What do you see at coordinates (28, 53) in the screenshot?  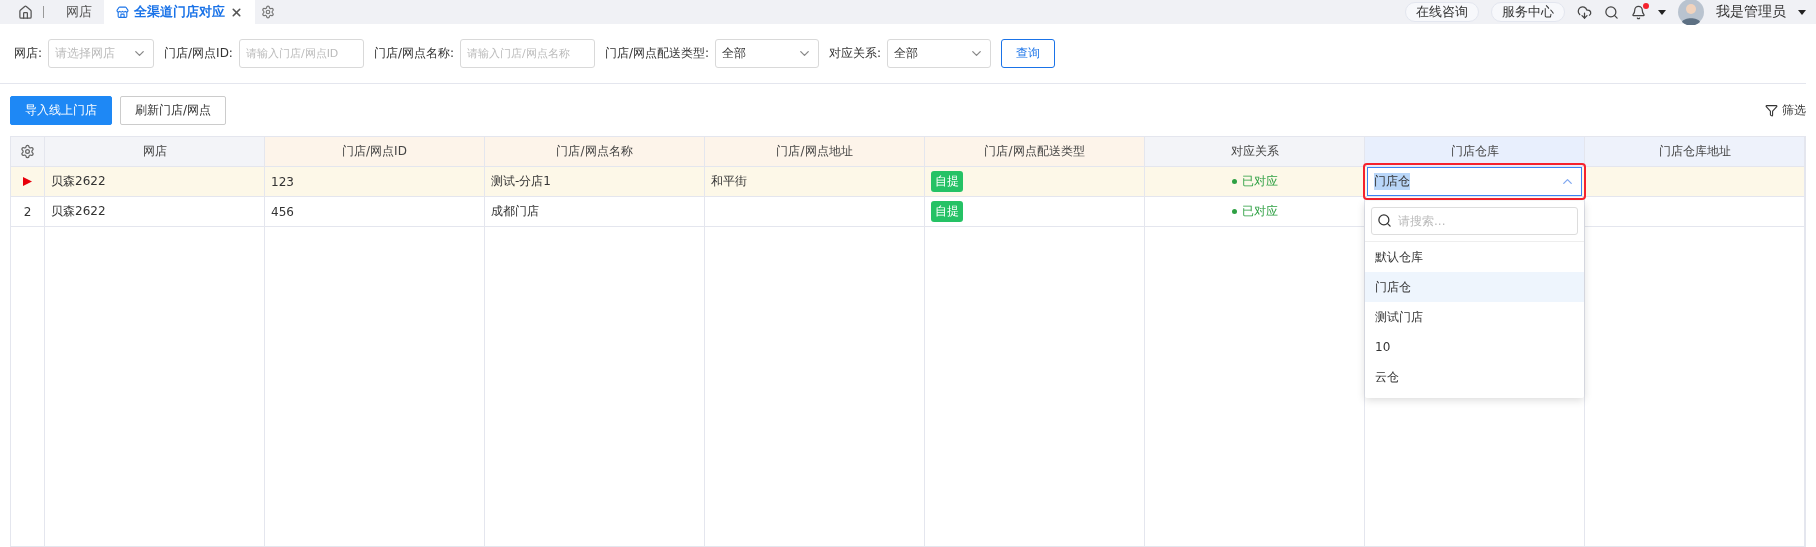 I see `filter-label: 网店:` at bounding box center [28, 53].